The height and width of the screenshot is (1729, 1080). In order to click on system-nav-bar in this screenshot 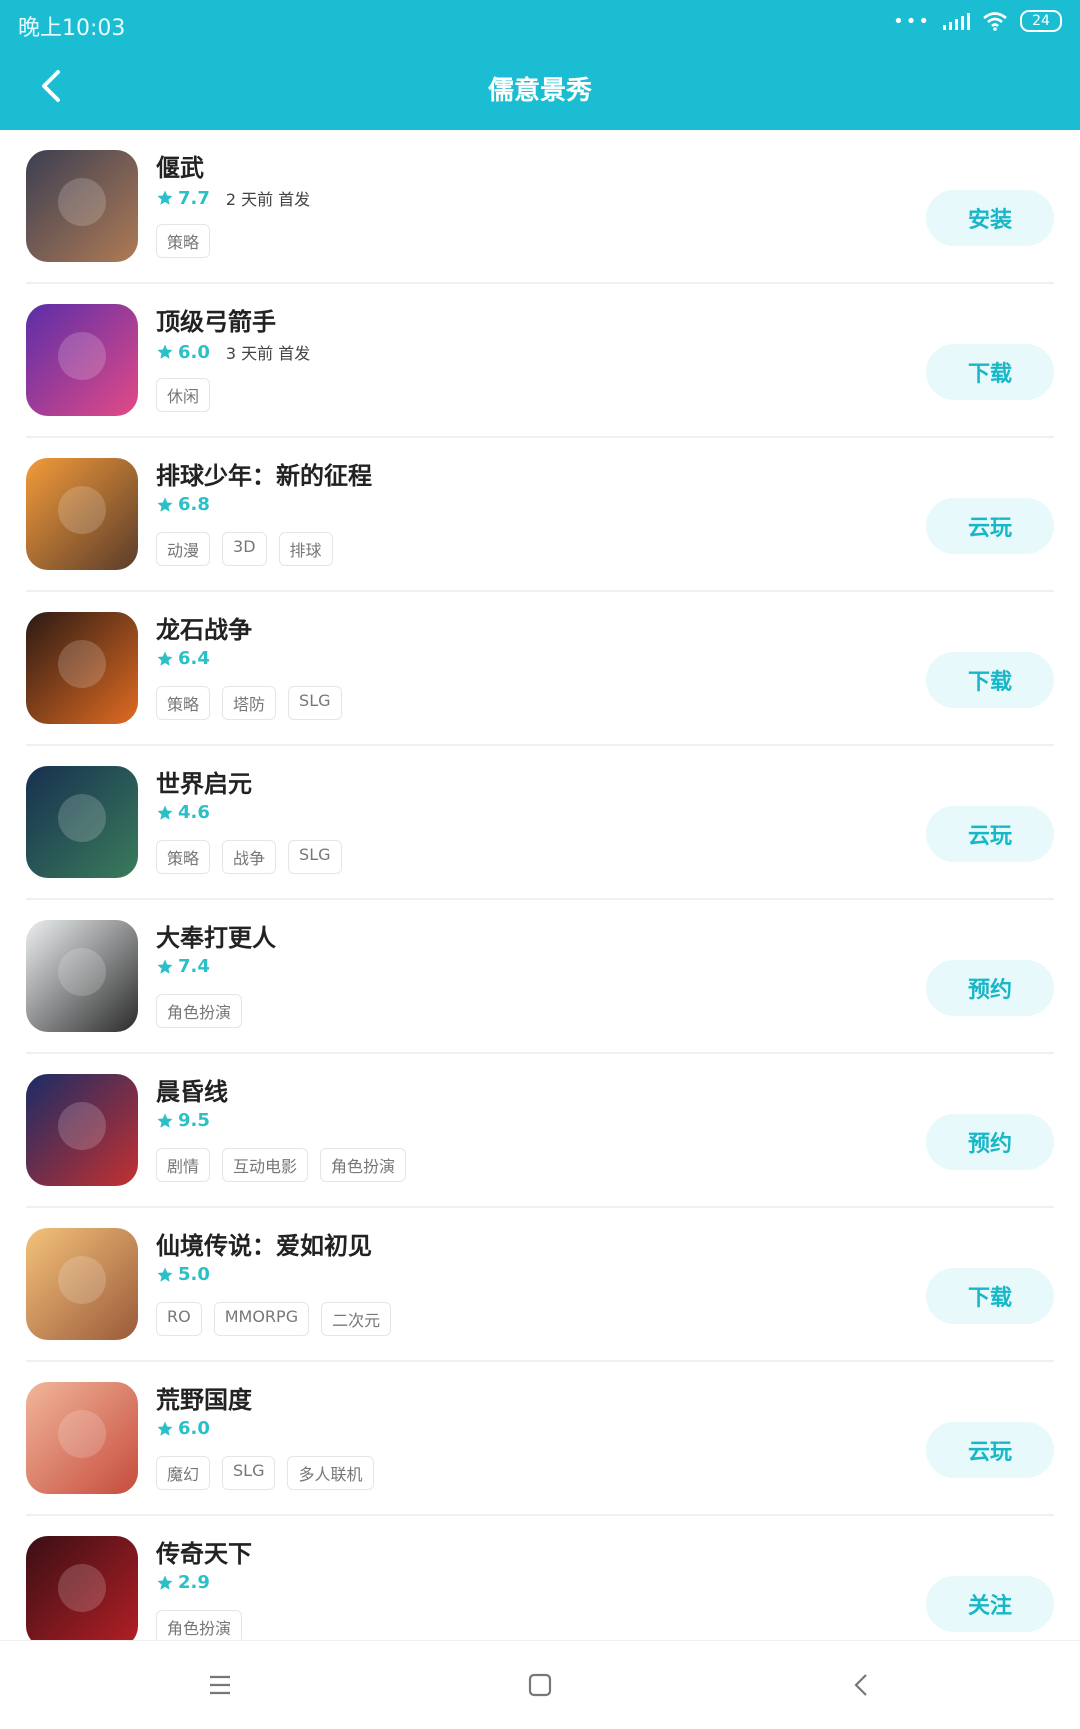, I will do `click(540, 1684)`.